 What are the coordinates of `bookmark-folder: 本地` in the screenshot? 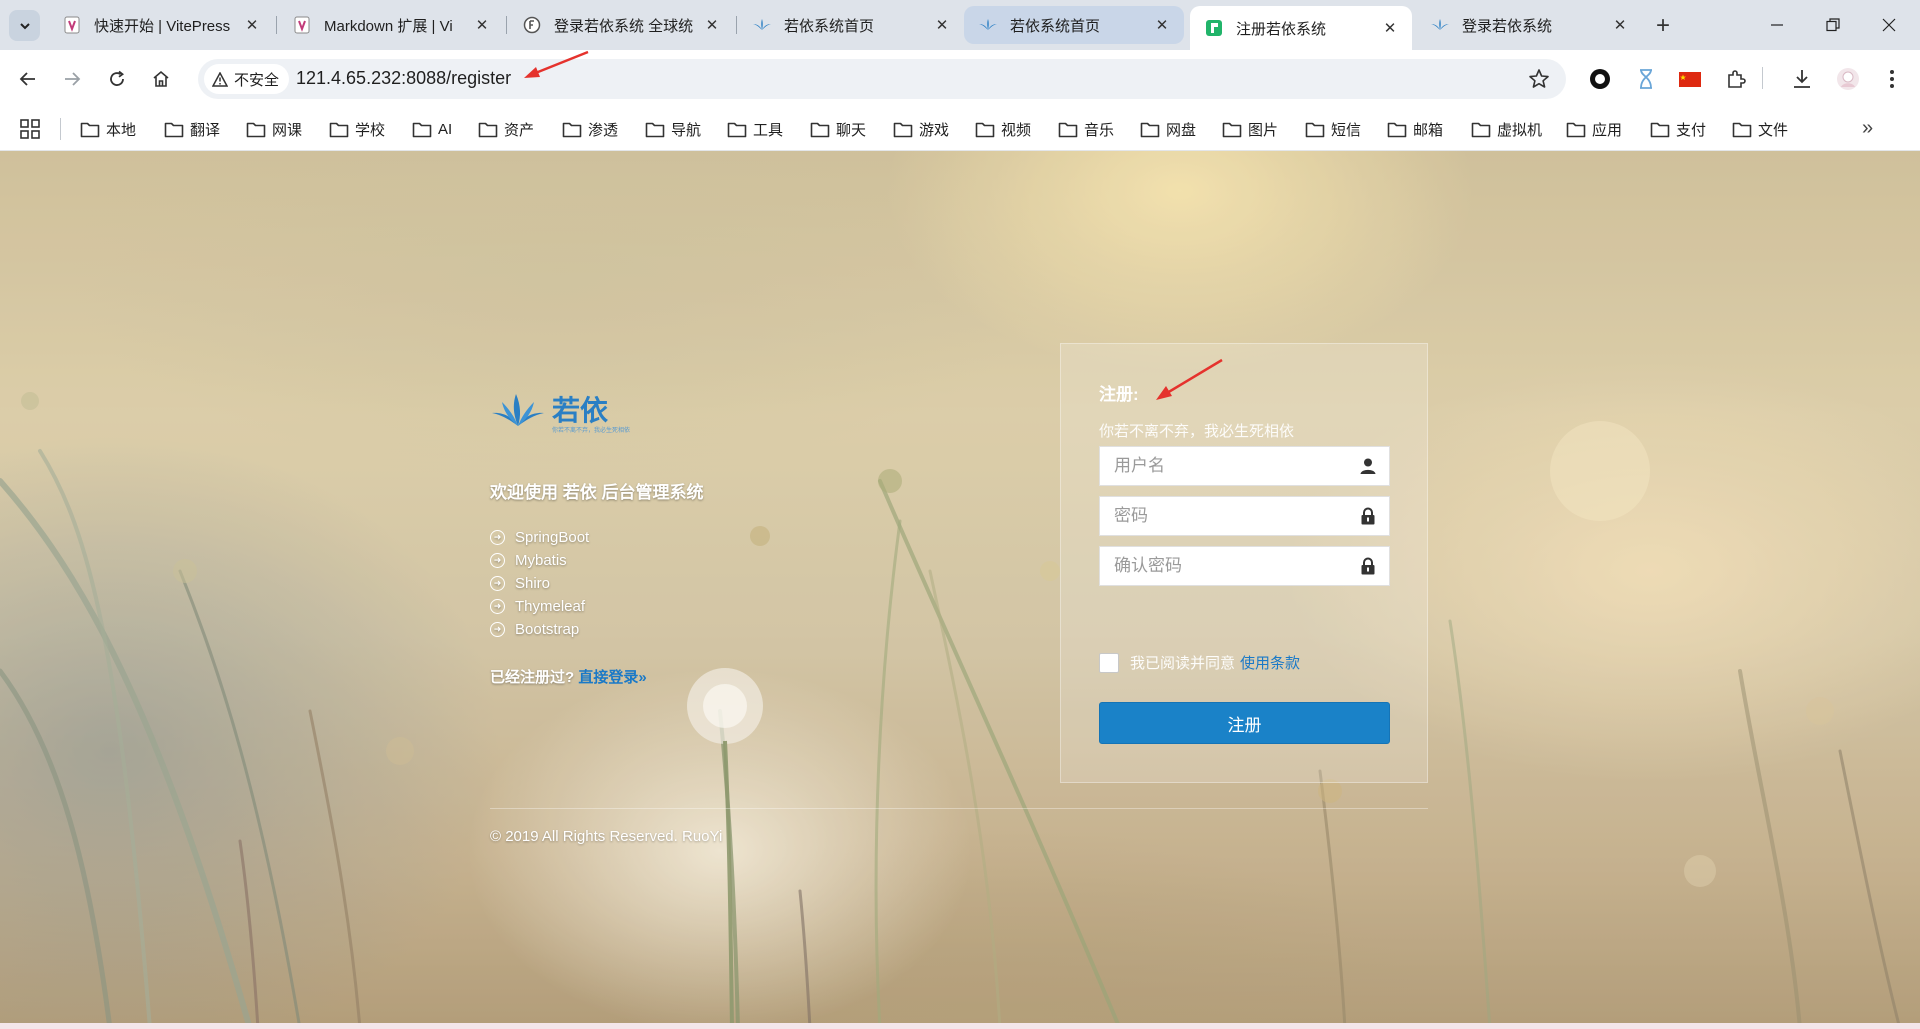 It's located at (108, 129).